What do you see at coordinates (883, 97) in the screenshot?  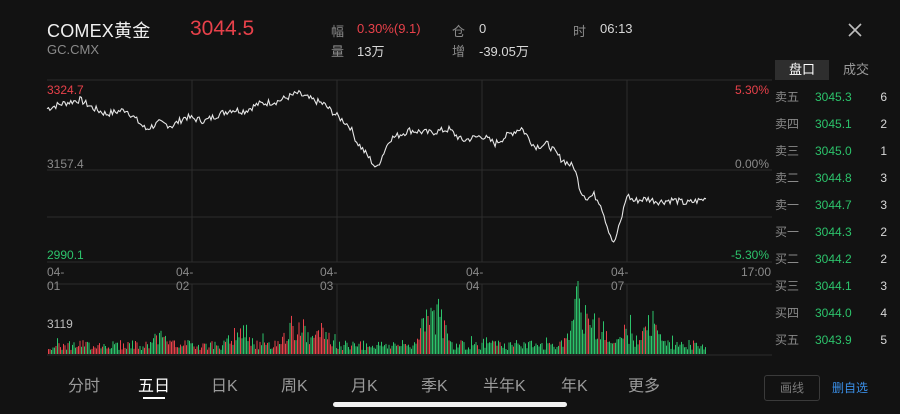 I see `level-qty: 6` at bounding box center [883, 97].